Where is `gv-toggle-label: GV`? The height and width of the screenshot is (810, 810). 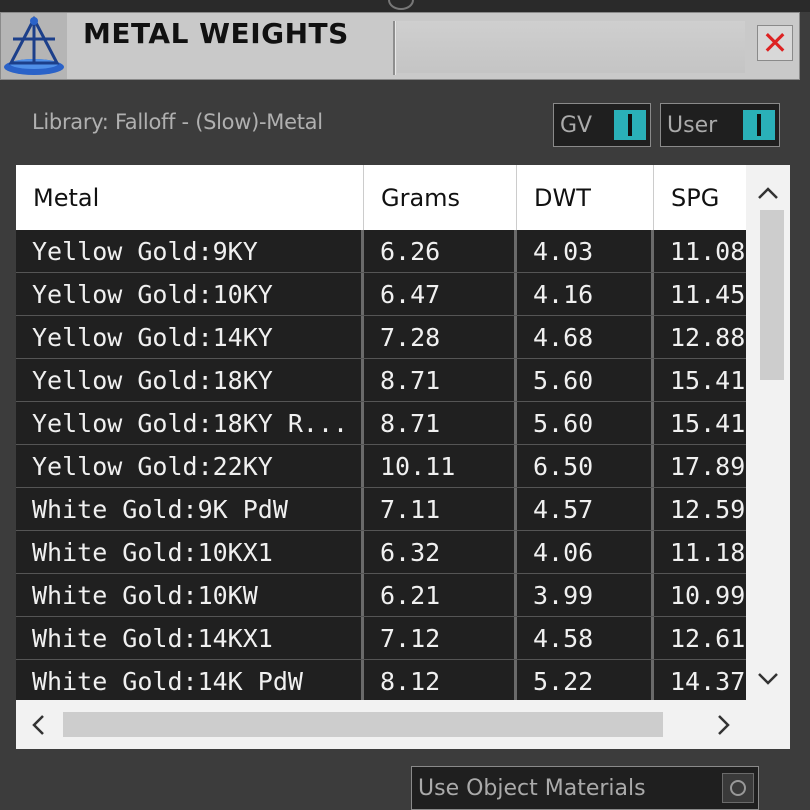 gv-toggle-label: GV is located at coordinates (576, 125).